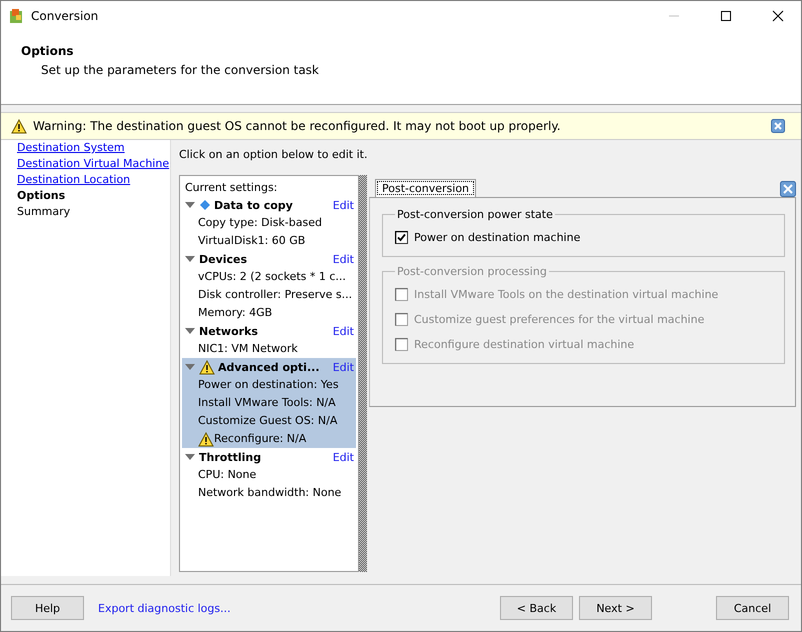 Image resolution: width=802 pixels, height=632 pixels. What do you see at coordinates (269, 286) in the screenshot?
I see `settings-section: Devices Edit vCPUs: 2 (2 sockets * 1 c... Disk controller: Preserve s... Memory: 4GB` at bounding box center [269, 286].